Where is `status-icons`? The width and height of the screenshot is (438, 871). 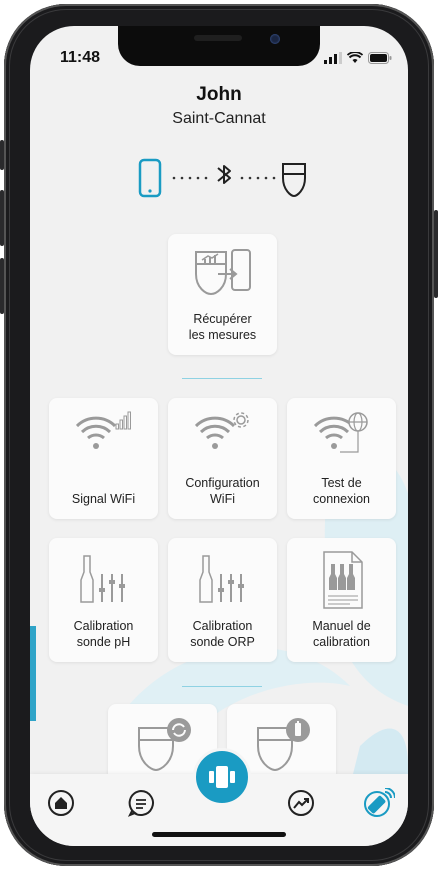
status-icons is located at coordinates (358, 58).